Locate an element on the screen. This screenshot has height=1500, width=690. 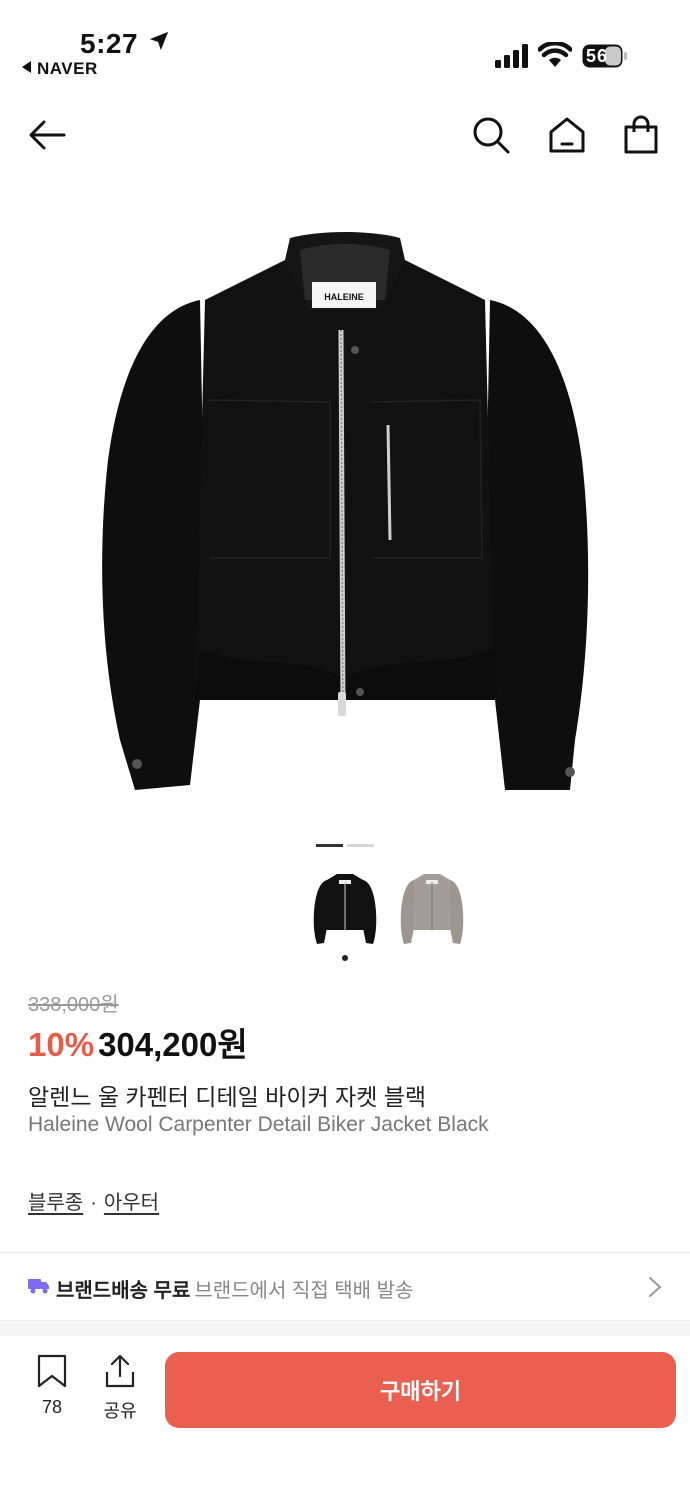
top-nav is located at coordinates (345, 135).